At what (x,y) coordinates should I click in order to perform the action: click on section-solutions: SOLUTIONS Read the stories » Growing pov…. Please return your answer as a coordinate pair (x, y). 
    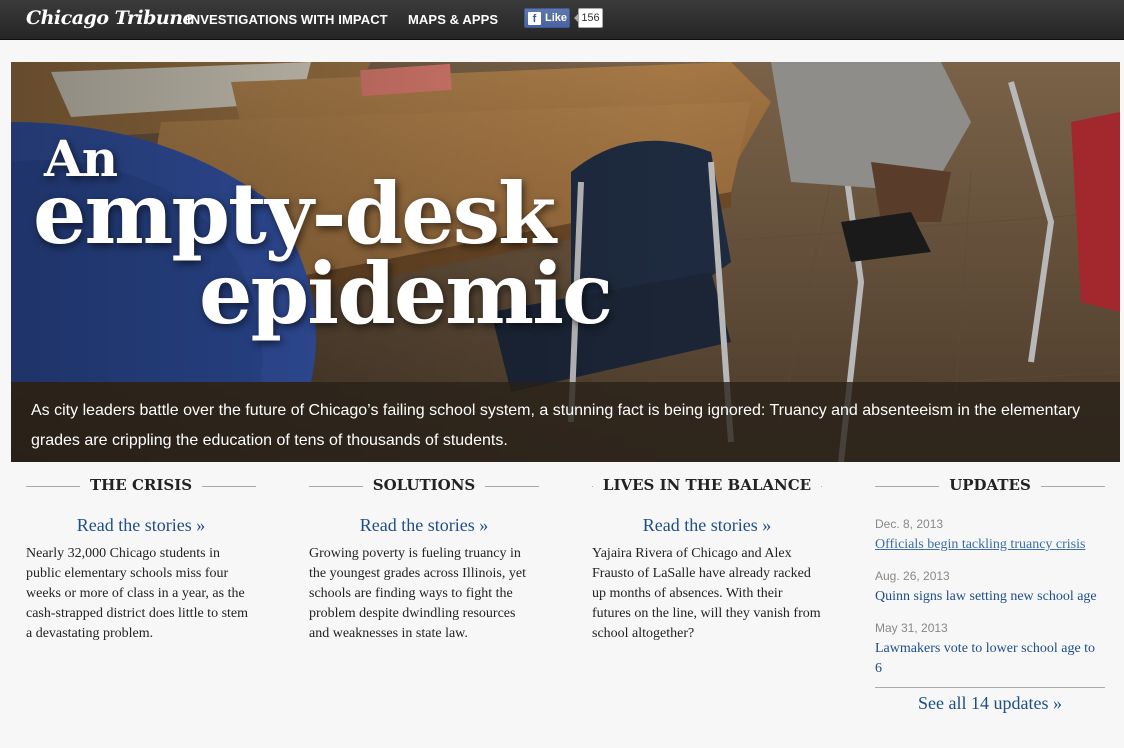
    Looking at the image, I should click on (424, 560).